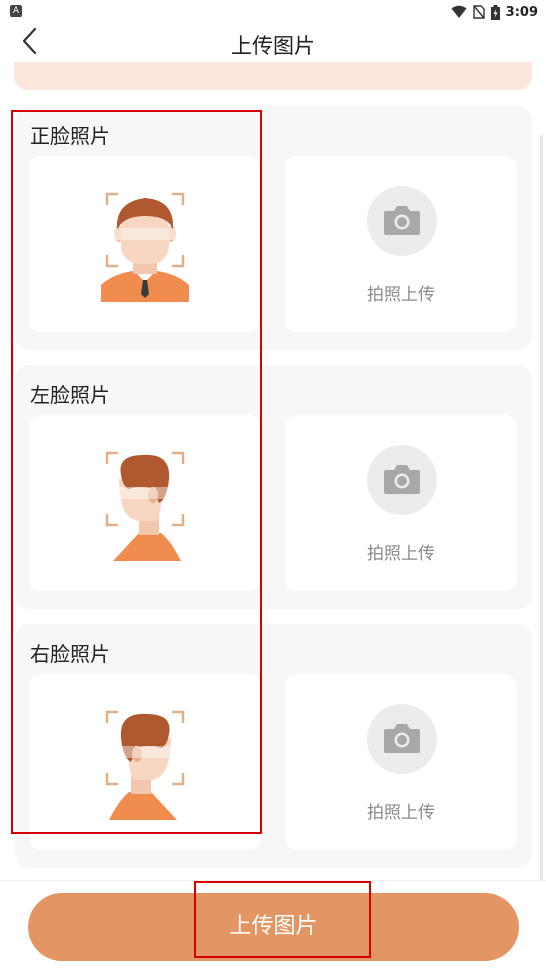 Image resolution: width=546 pixels, height=971 pixels. I want to click on left-face-camera-button, so click(402, 480).